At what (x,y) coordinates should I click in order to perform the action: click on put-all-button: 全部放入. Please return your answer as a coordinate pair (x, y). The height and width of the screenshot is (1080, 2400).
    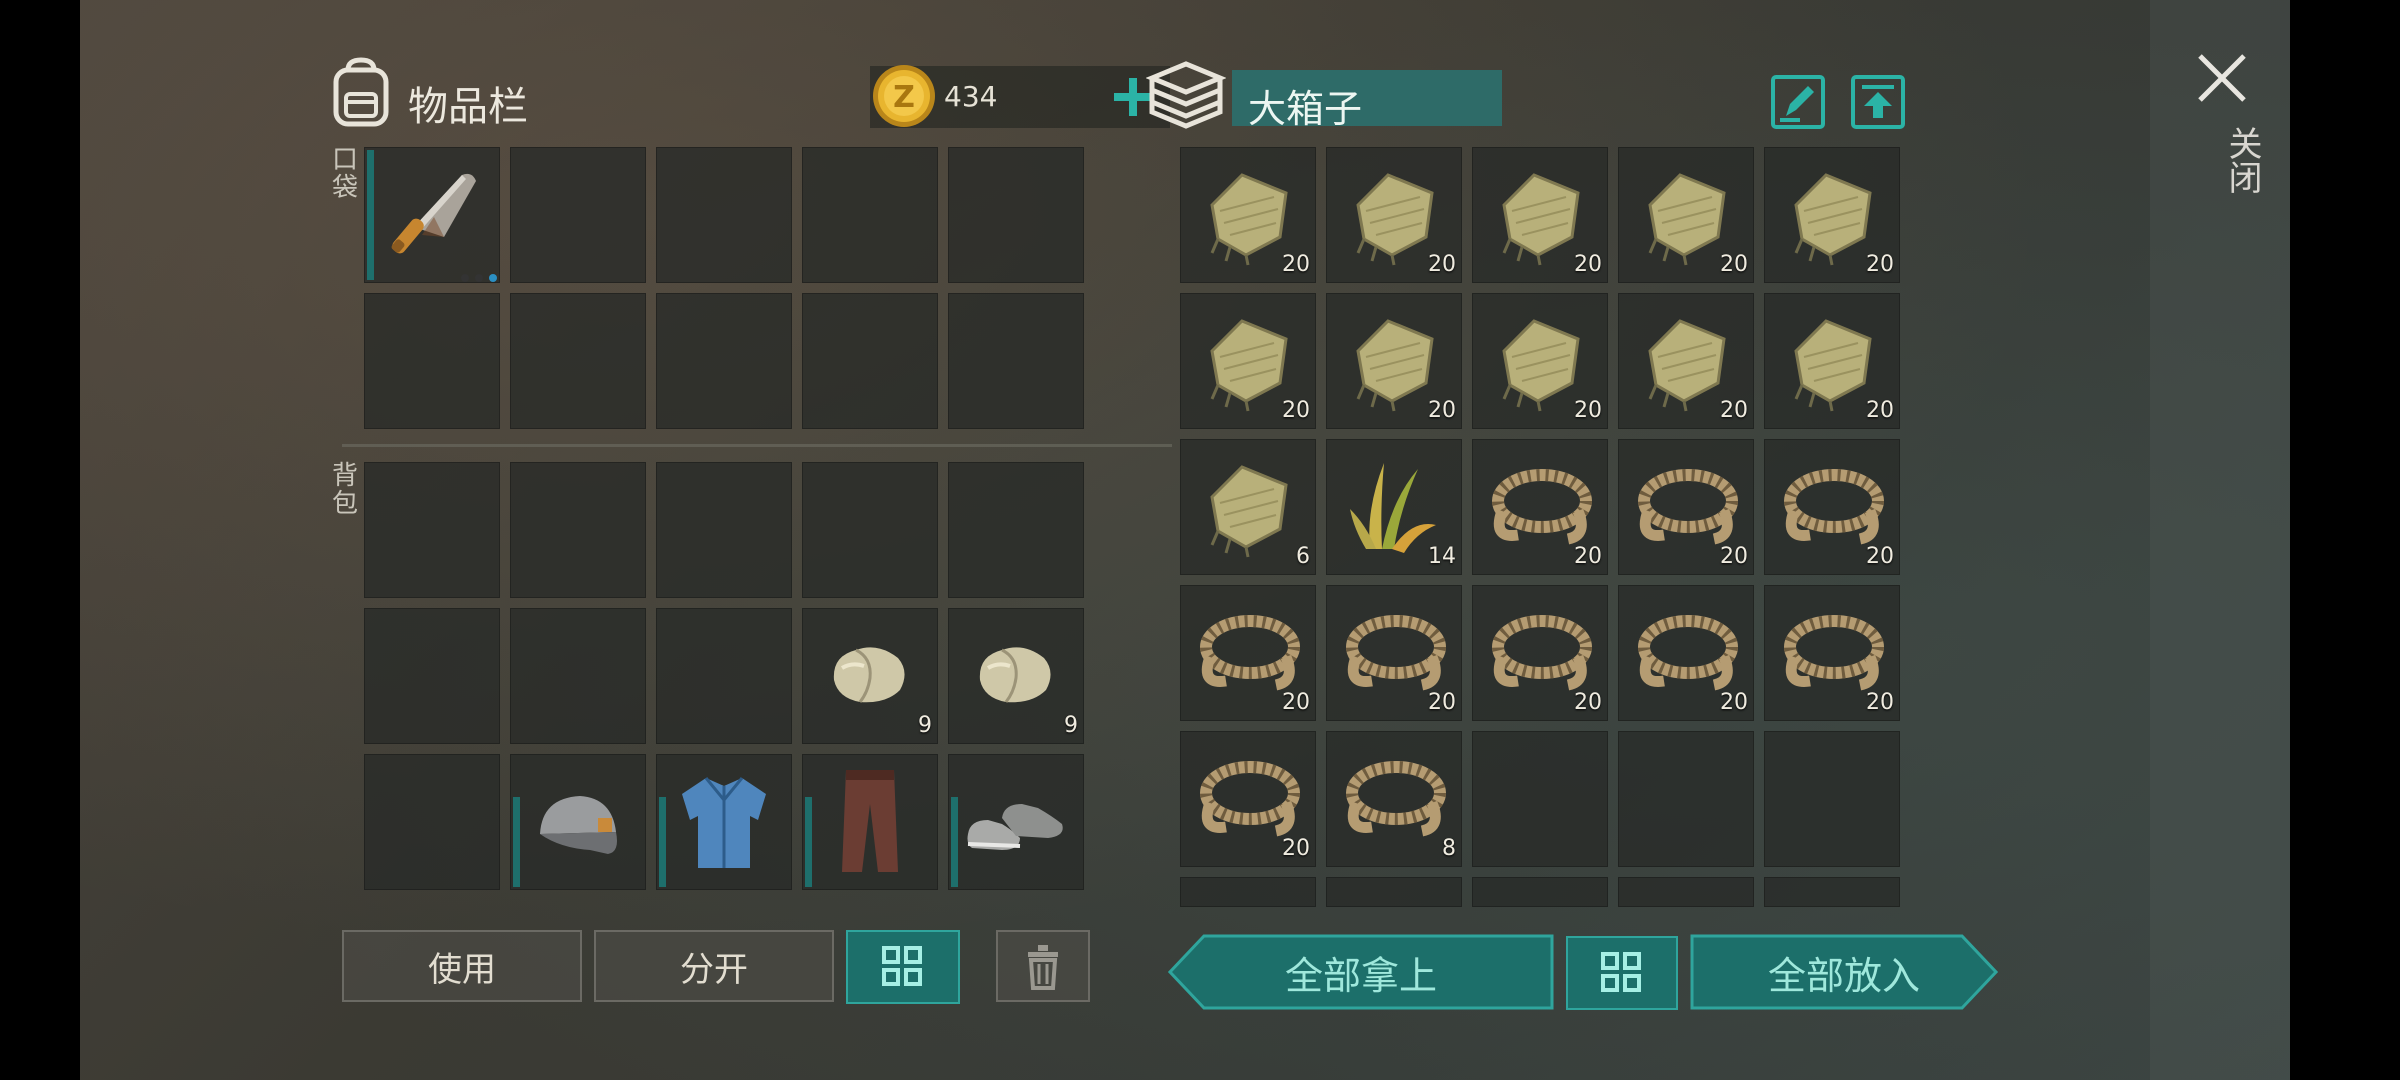
    Looking at the image, I should click on (1844, 972).